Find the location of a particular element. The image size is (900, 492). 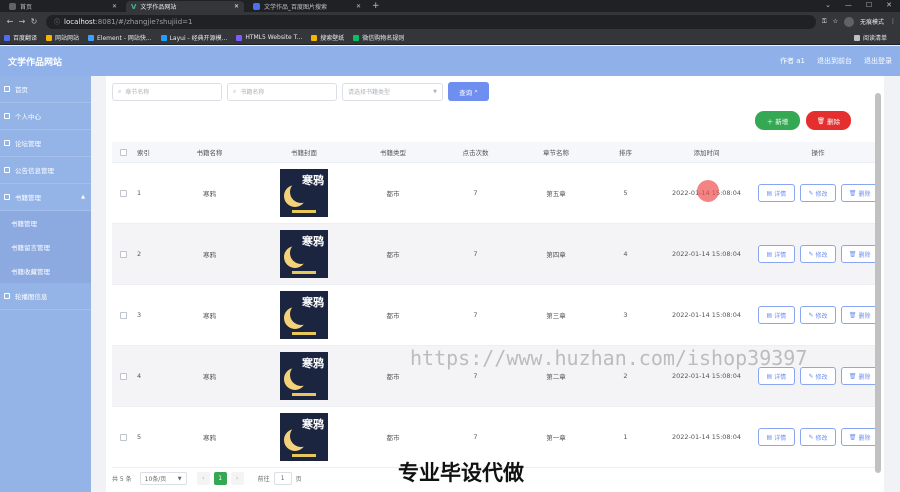

vue-icon: V is located at coordinates (134, 6).